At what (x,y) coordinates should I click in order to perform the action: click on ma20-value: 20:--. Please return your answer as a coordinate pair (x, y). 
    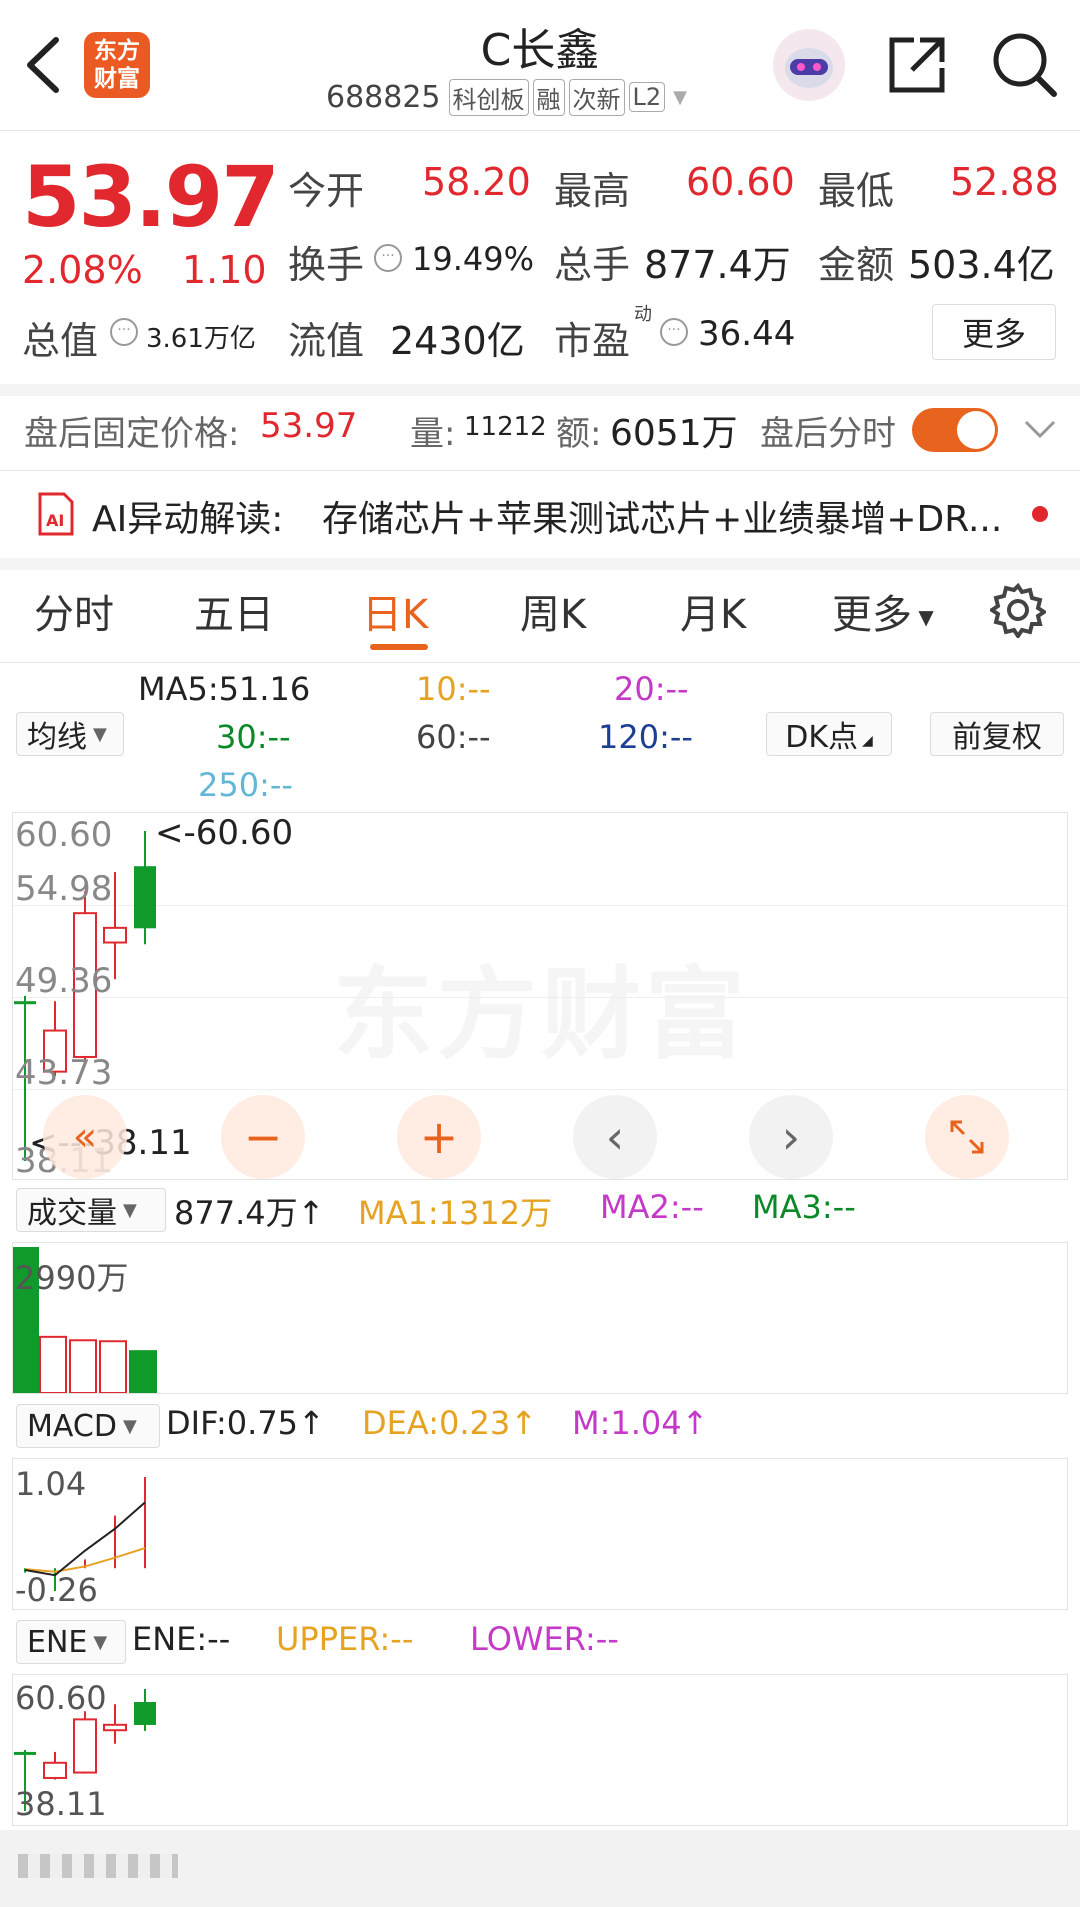
    Looking at the image, I should click on (651, 689).